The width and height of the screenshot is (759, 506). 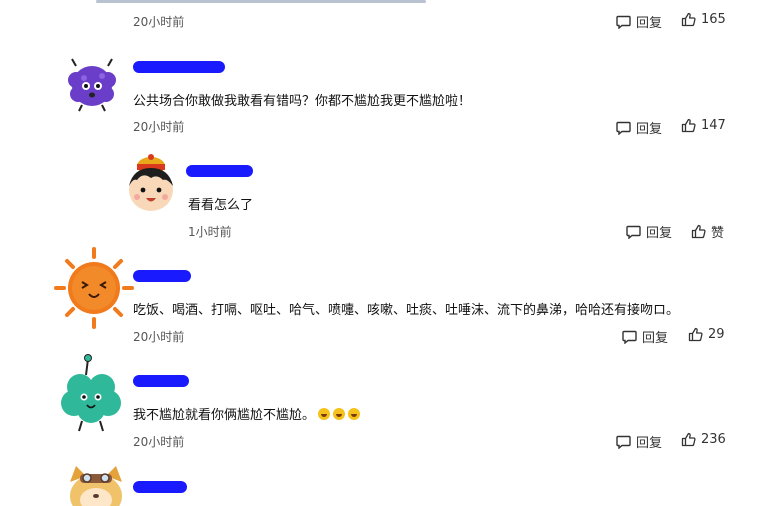 What do you see at coordinates (221, 205) in the screenshot?
I see `comment-text: 看看怎么了` at bounding box center [221, 205].